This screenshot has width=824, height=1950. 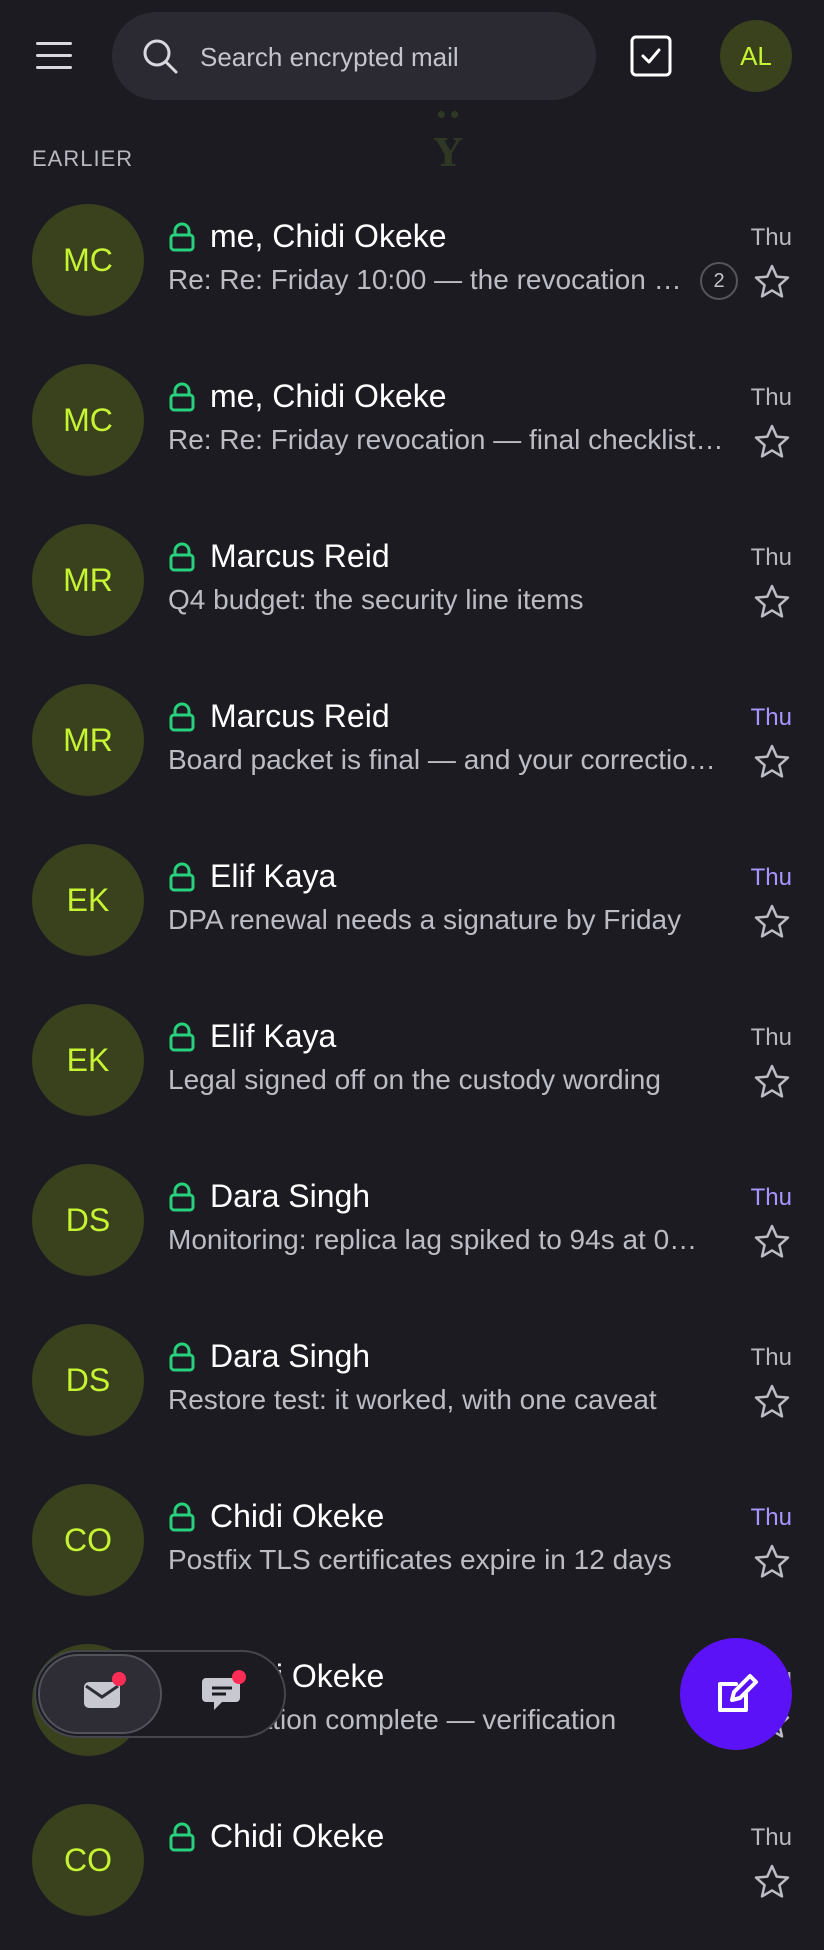 What do you see at coordinates (448, 133) in the screenshot?
I see `watermark-logo: ·· Y` at bounding box center [448, 133].